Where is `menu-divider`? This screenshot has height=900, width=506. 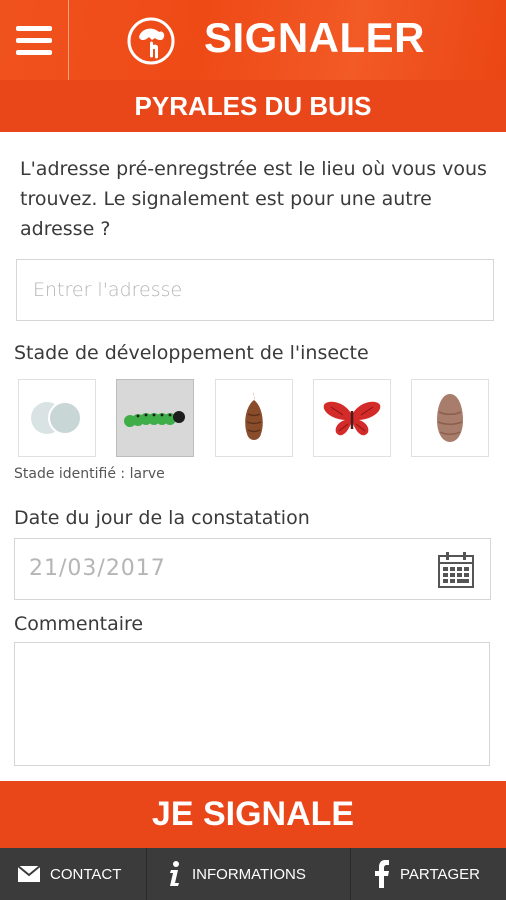 menu-divider is located at coordinates (68, 40).